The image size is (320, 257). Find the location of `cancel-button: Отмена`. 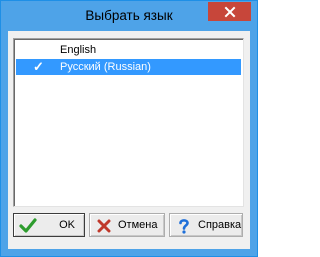

cancel-button: Отмена is located at coordinates (127, 225).